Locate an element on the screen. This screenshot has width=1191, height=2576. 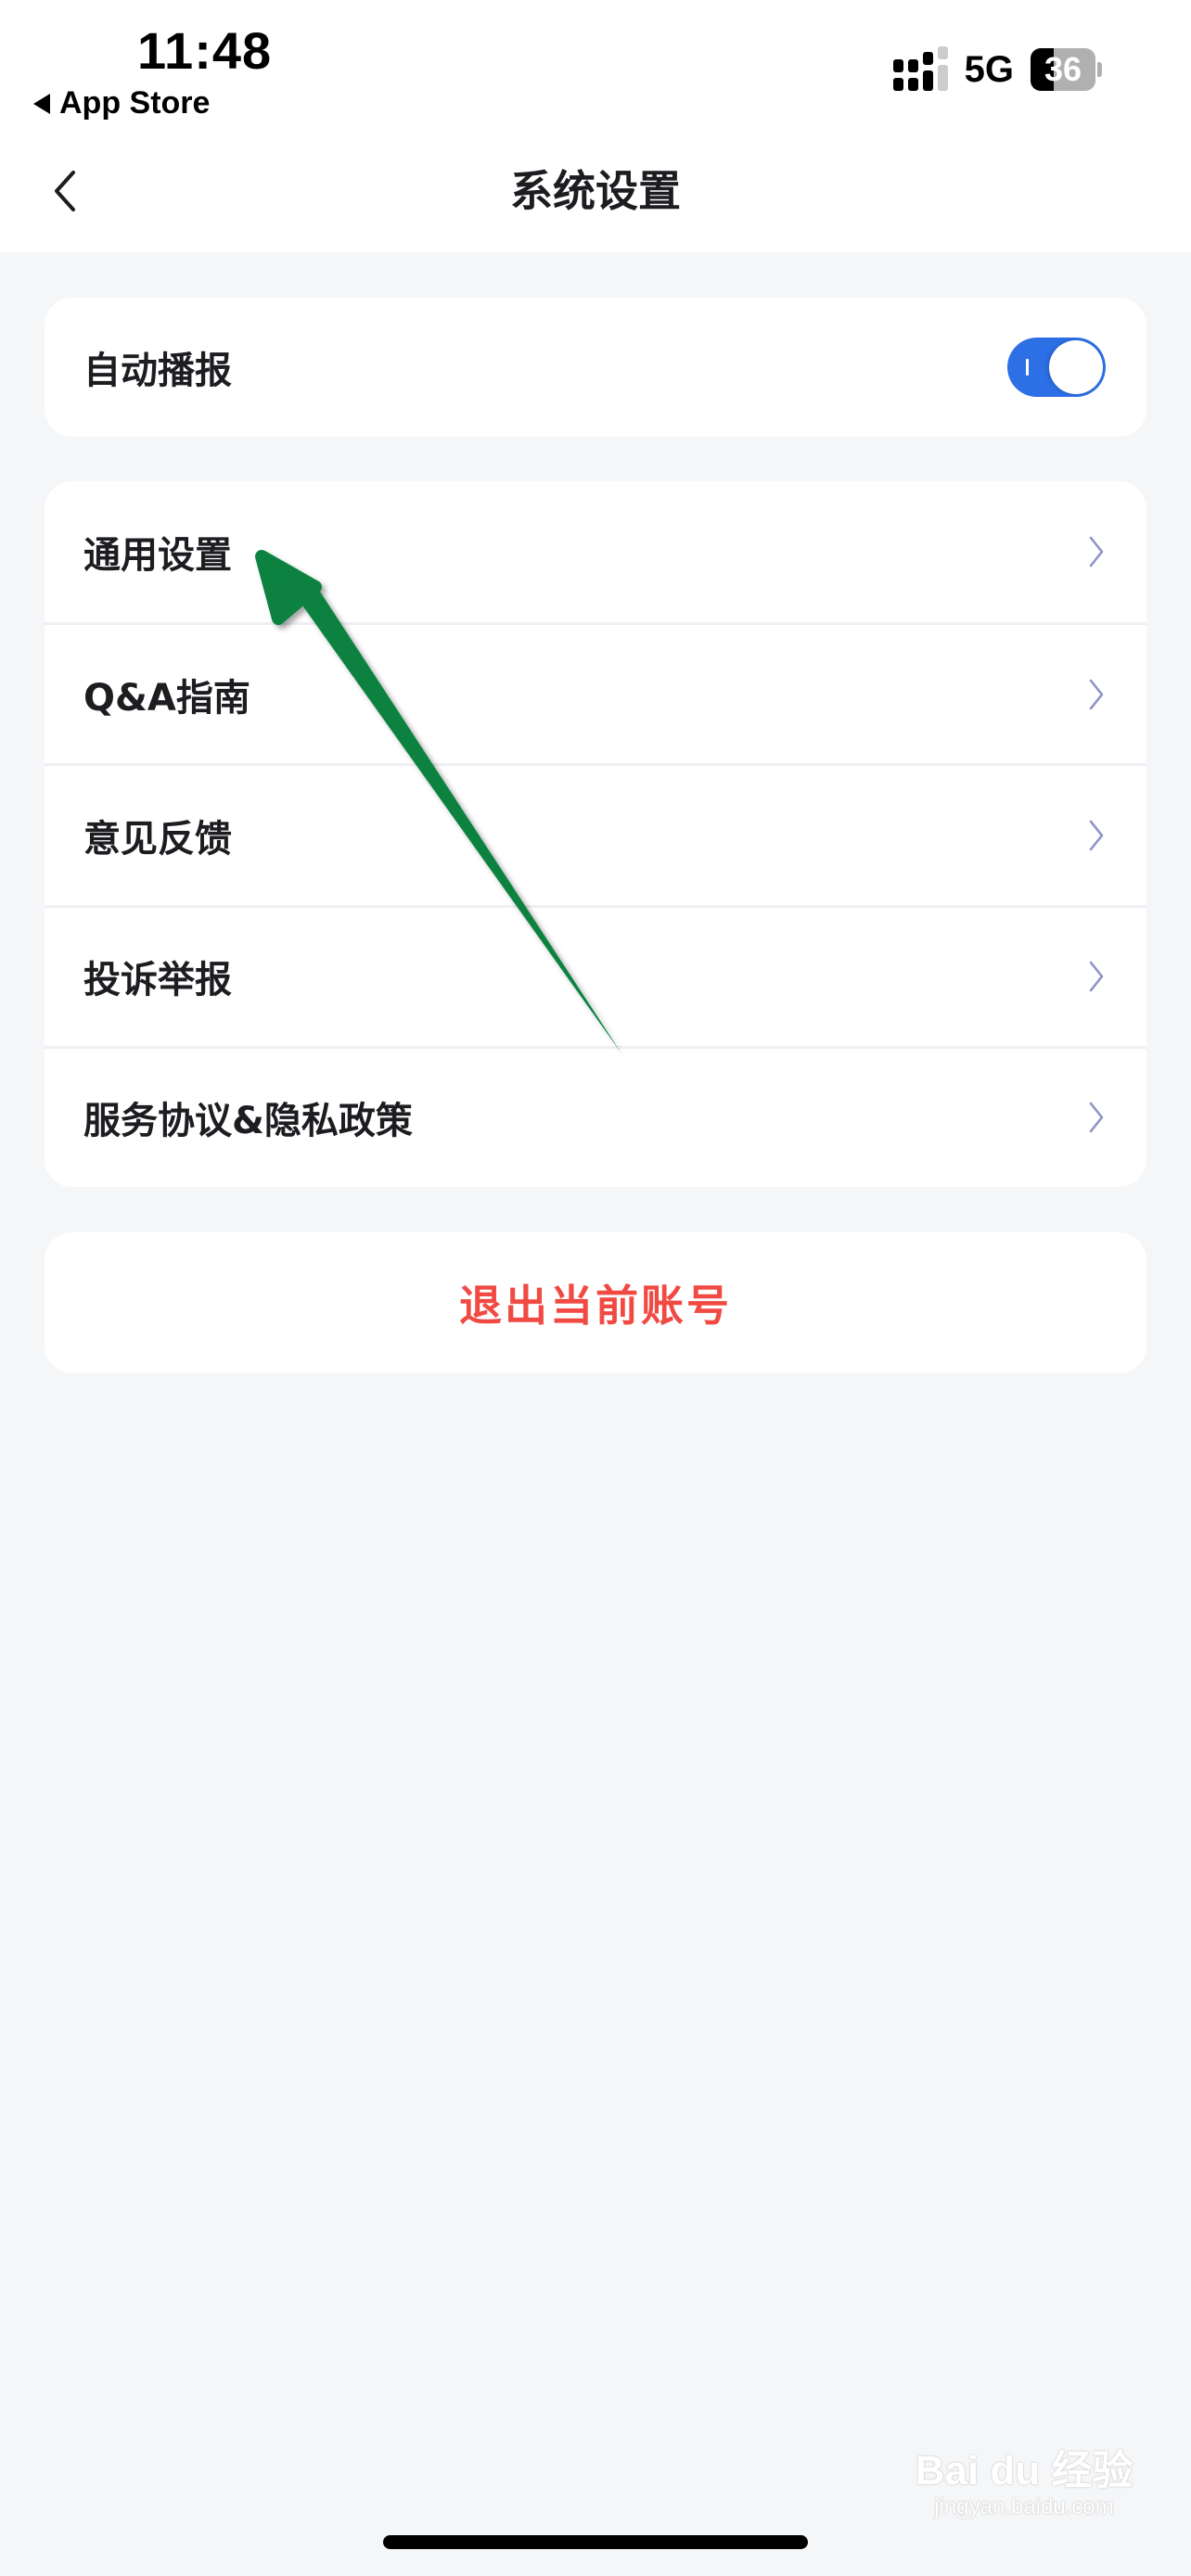
toggle-on-indicator is located at coordinates (1027, 368).